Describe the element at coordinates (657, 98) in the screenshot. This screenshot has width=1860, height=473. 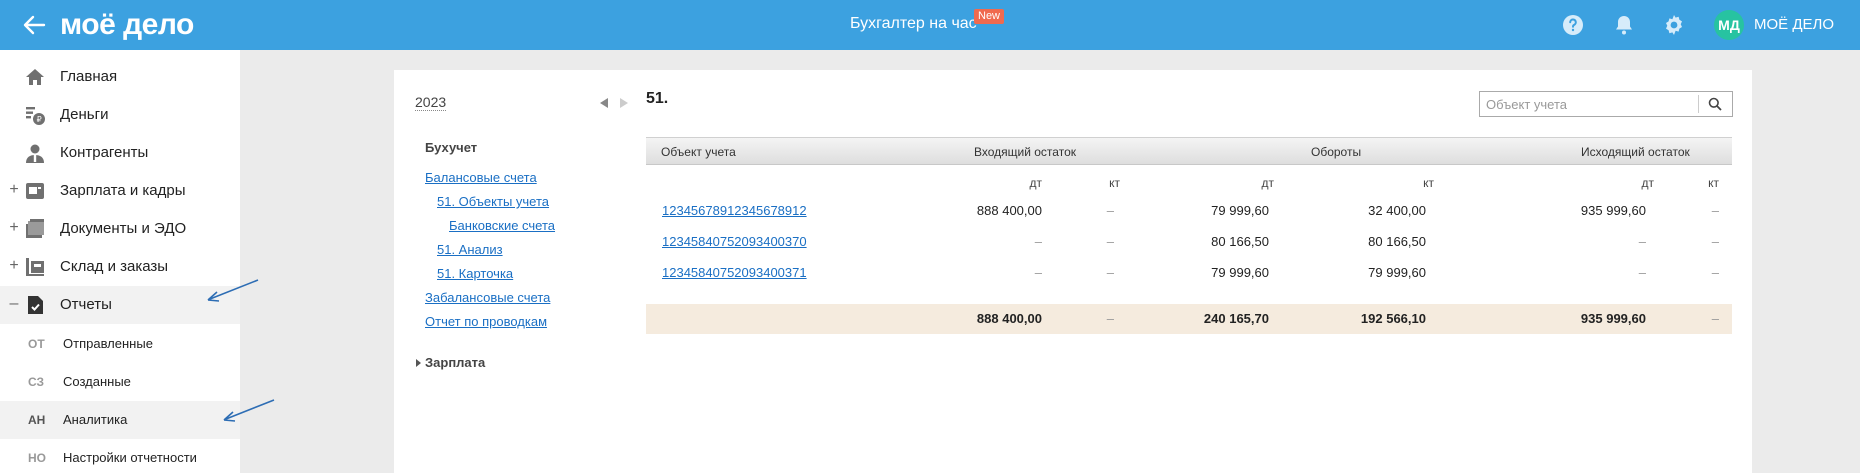
I see `account-title: 51.` at that location.